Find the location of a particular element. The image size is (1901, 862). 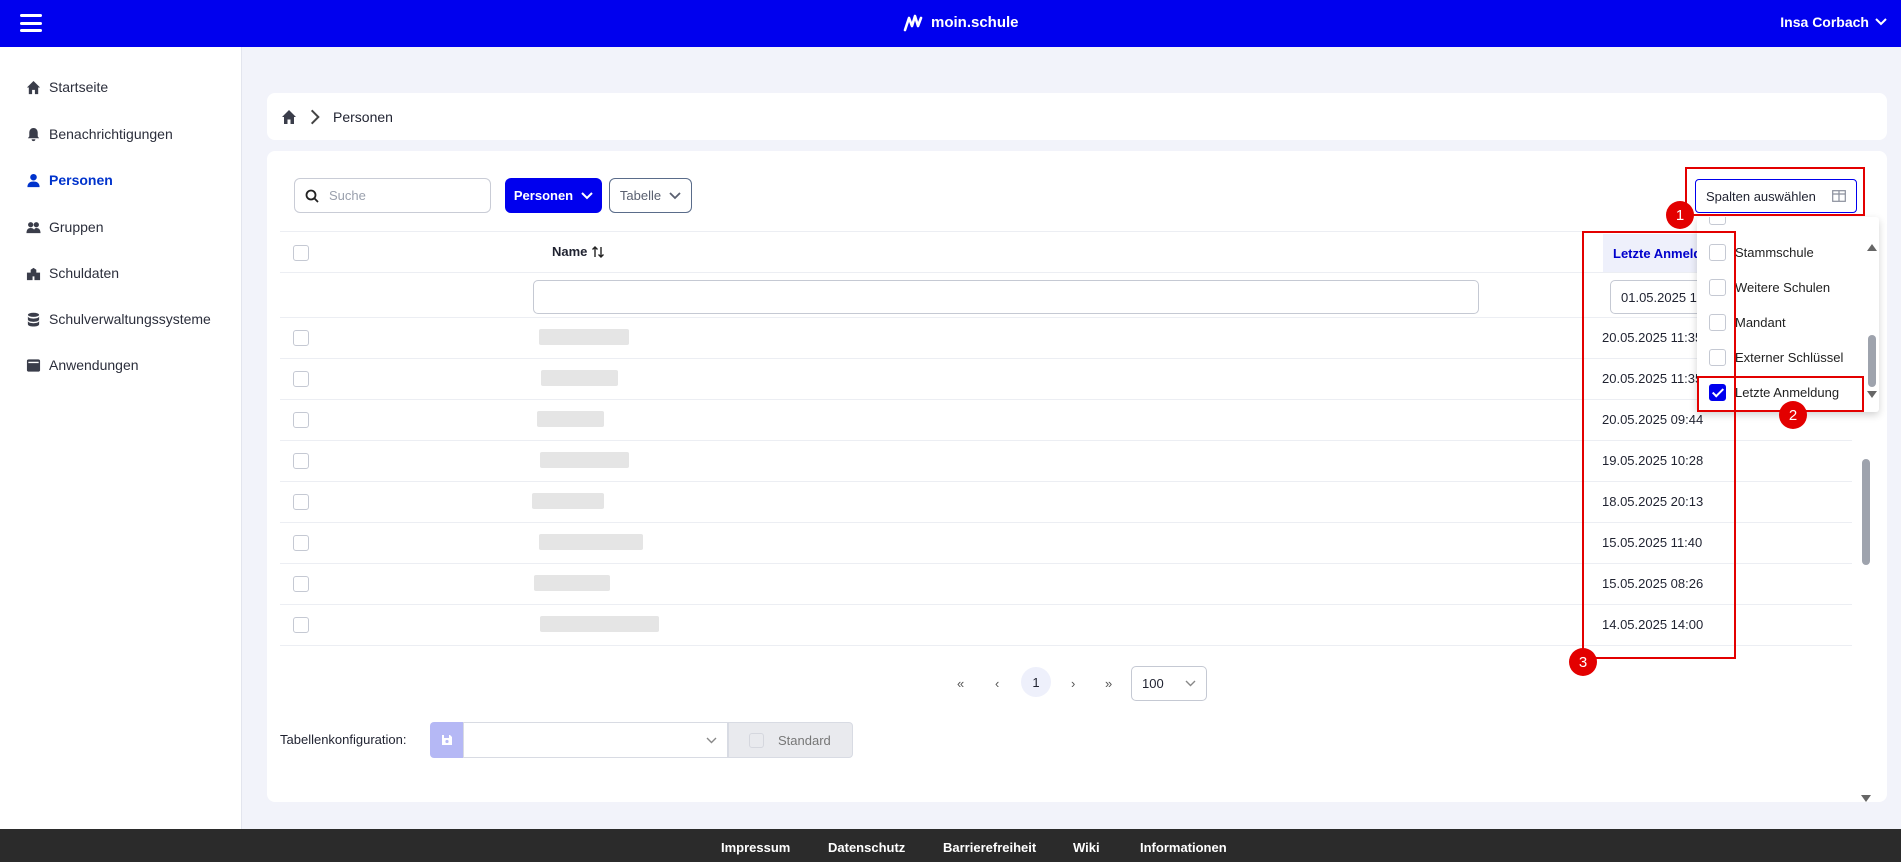

name-filter-input is located at coordinates (1006, 297).